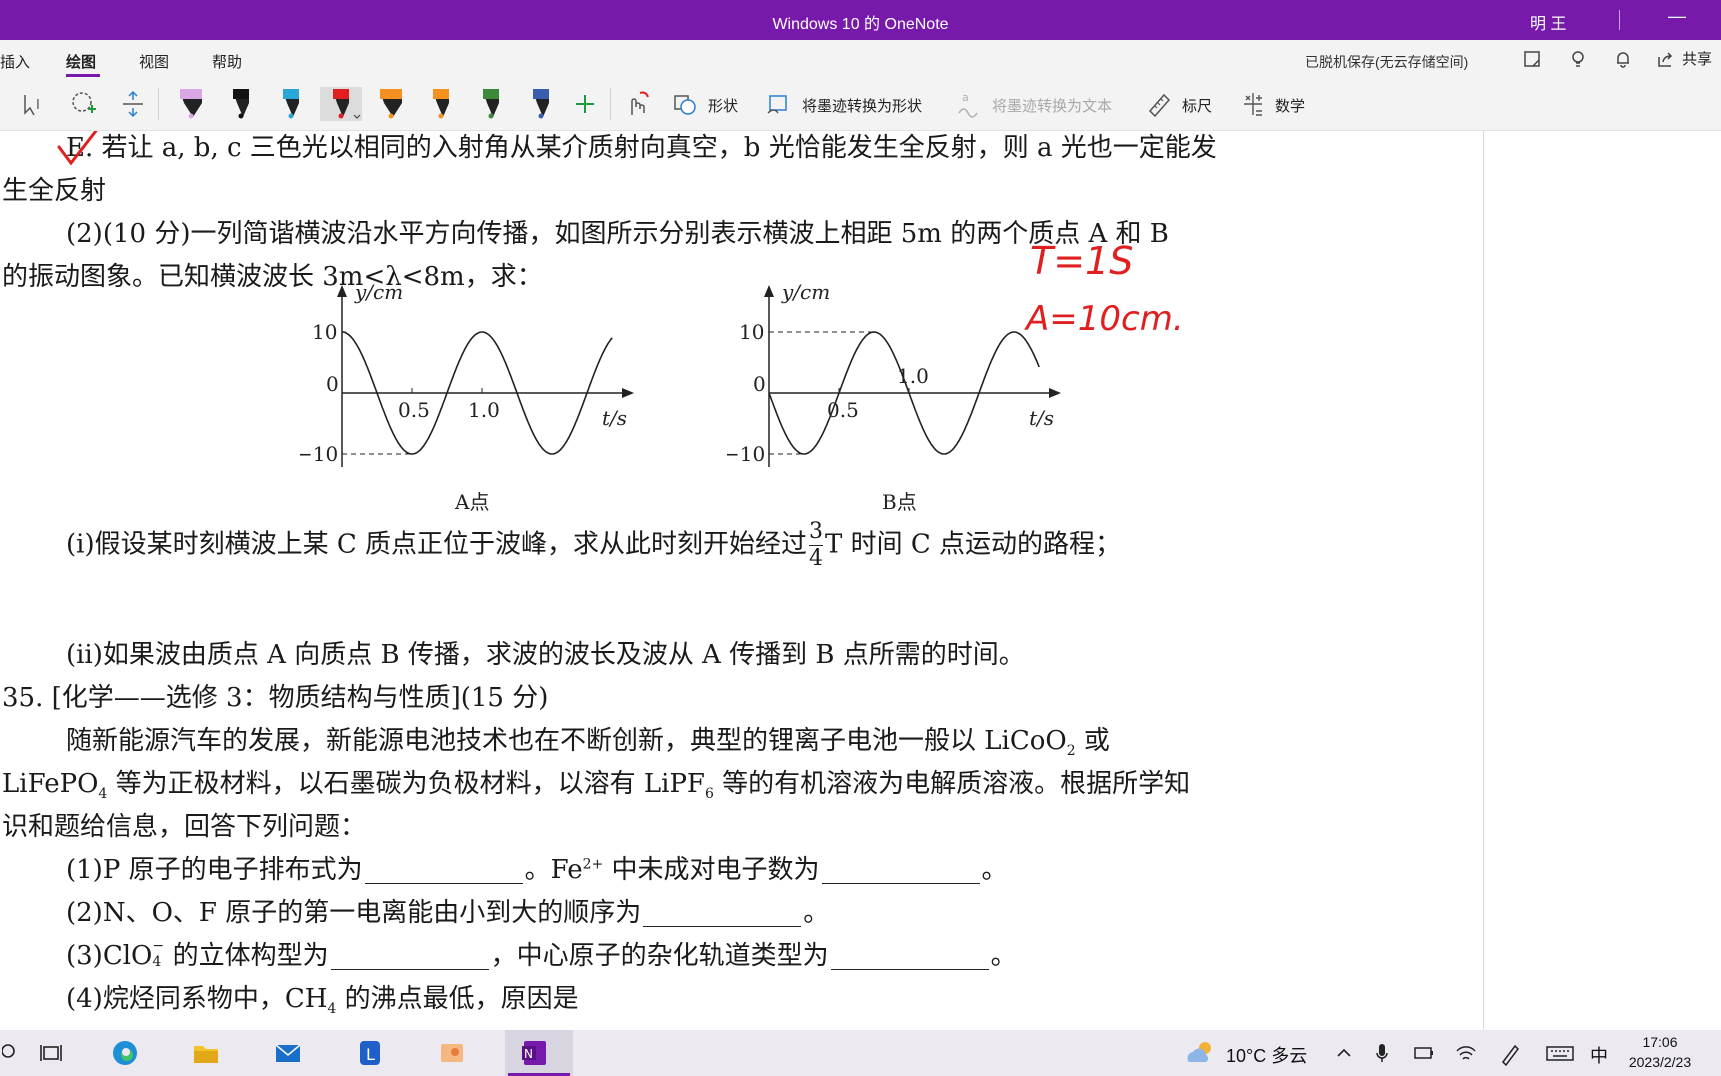 The height and width of the screenshot is (1076, 1721). What do you see at coordinates (288, 1053) in the screenshot?
I see `mail-icon` at bounding box center [288, 1053].